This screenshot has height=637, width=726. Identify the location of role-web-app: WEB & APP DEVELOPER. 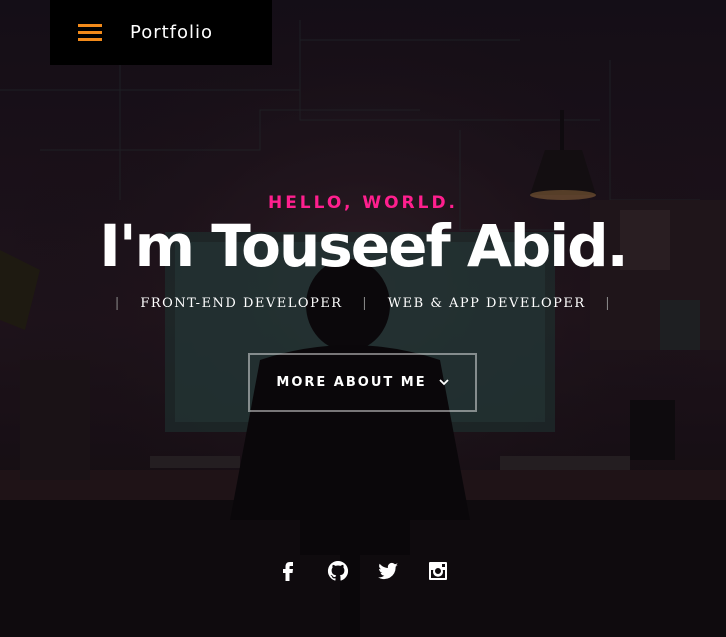
(486, 303).